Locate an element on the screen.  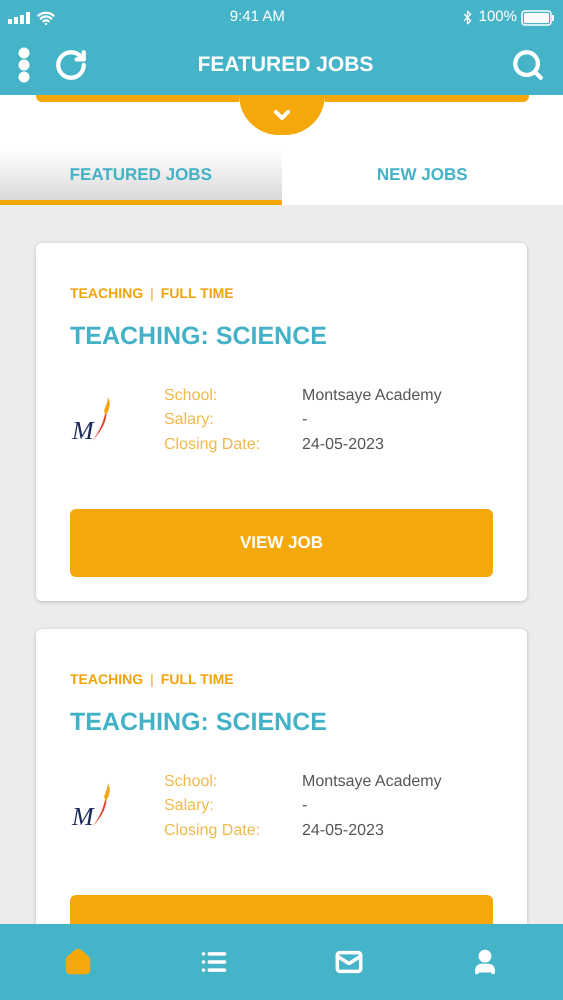
battery-level: 100% is located at coordinates (497, 17).